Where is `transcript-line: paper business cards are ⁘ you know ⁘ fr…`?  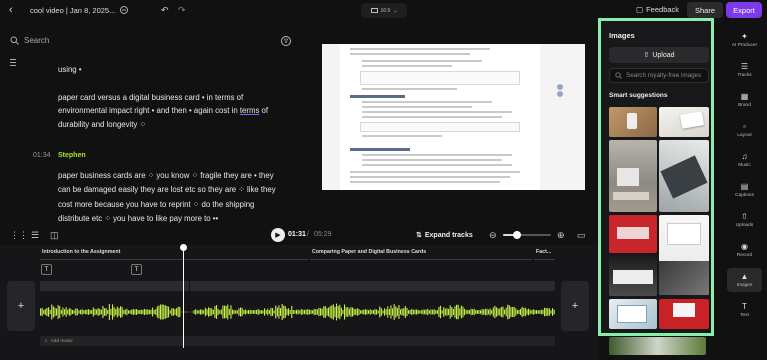 transcript-line: paper business cards are ⁘ you know ⁘ fr… is located at coordinates (166, 175).